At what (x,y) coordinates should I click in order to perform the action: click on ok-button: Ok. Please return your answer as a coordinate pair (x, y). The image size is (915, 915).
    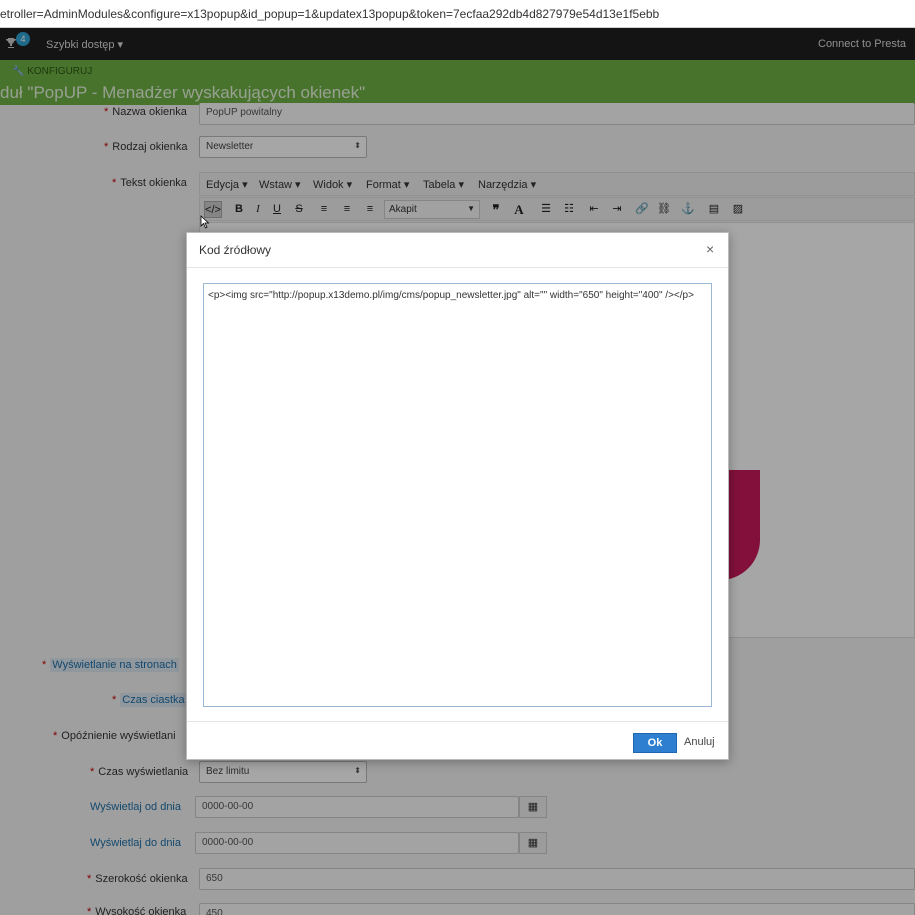
    Looking at the image, I should click on (655, 743).